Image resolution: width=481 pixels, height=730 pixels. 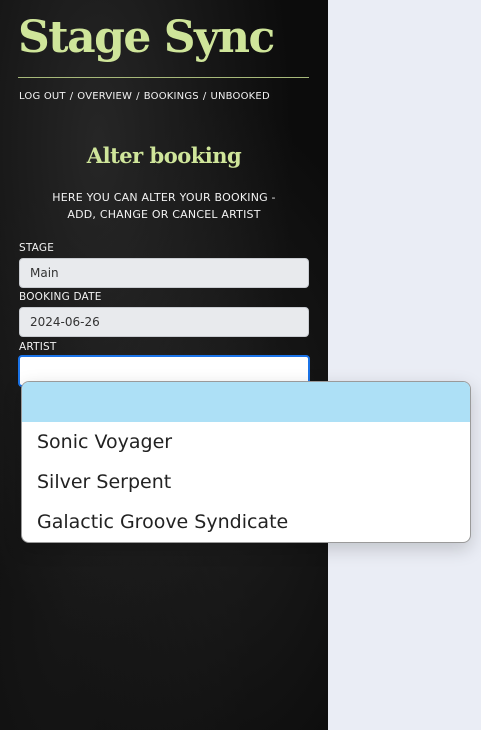 I want to click on artist-option: Silver Serpent, so click(x=246, y=482).